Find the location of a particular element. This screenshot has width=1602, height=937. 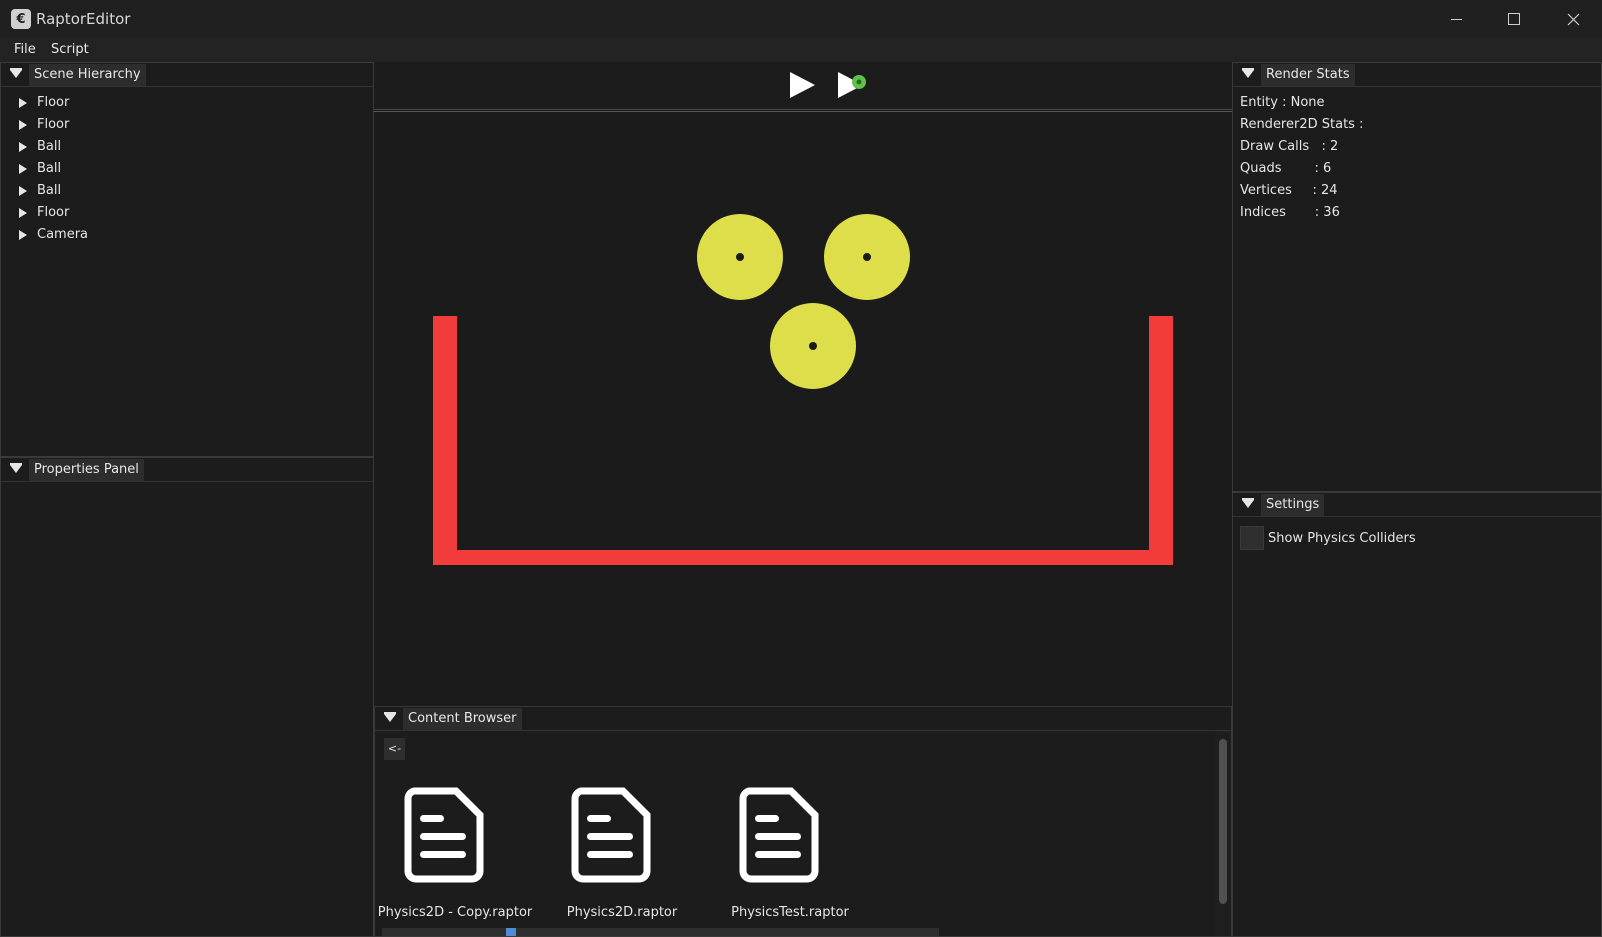

minimize-icon is located at coordinates (1456, 19).